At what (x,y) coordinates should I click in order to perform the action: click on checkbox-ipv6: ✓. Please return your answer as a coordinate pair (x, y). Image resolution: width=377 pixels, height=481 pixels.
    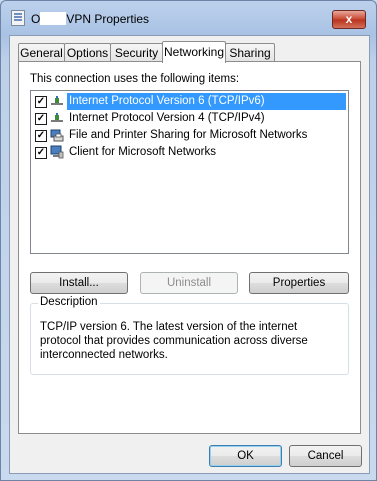
    Looking at the image, I should click on (41, 102).